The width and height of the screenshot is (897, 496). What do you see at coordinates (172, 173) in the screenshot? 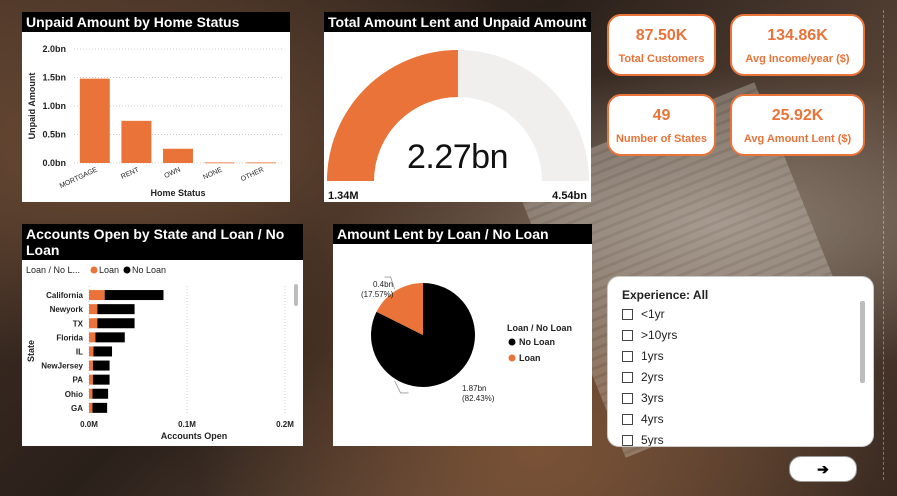
I see `x-tick-label: OWN` at bounding box center [172, 173].